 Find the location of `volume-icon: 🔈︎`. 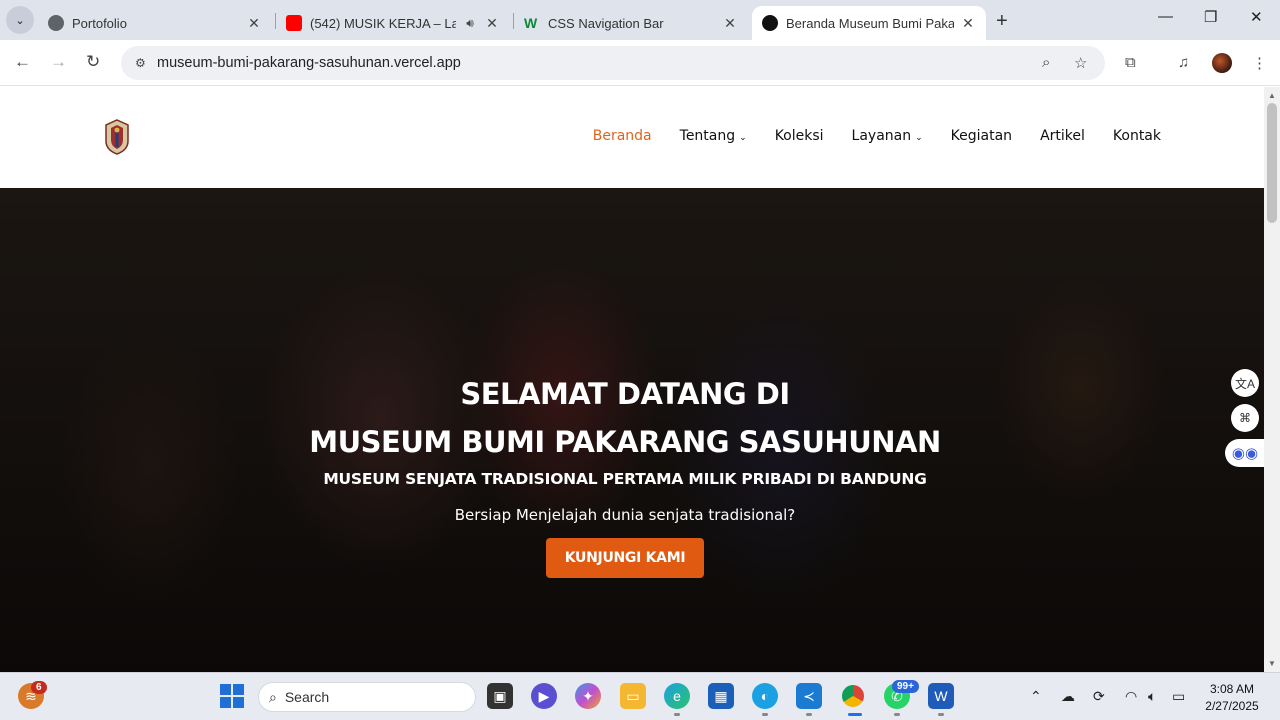

volume-icon: 🔈︎ is located at coordinates (1152, 696).